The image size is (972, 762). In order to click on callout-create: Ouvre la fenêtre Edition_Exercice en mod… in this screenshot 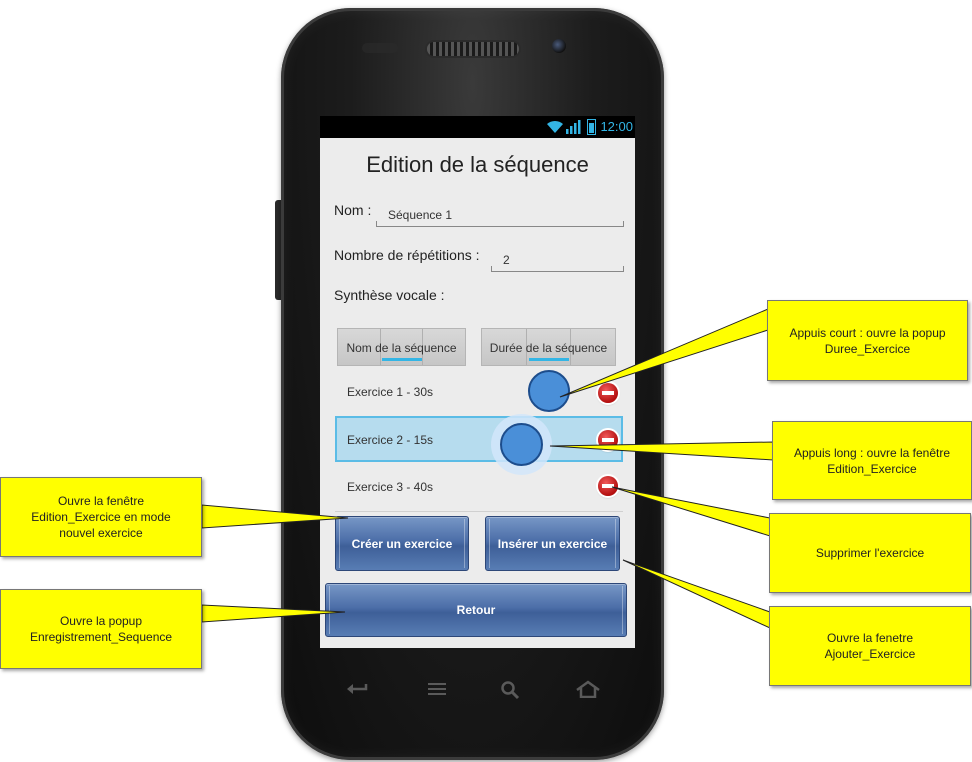, I will do `click(101, 517)`.